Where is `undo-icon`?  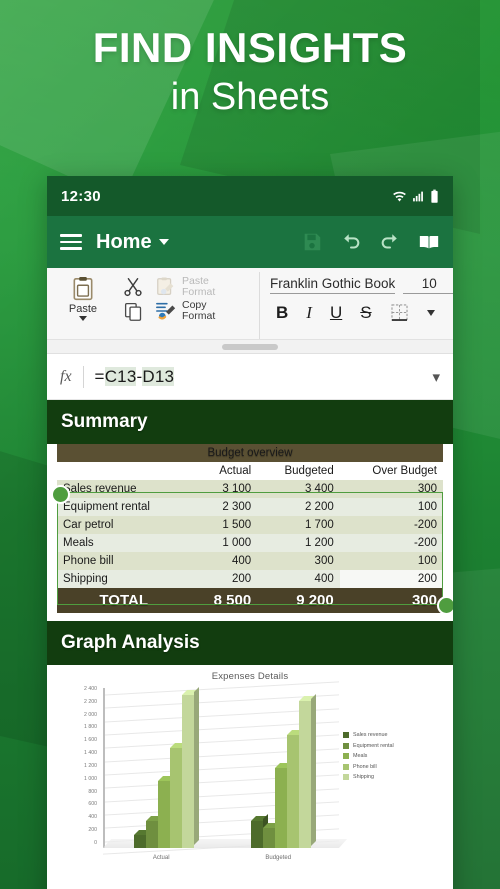 undo-icon is located at coordinates (351, 242).